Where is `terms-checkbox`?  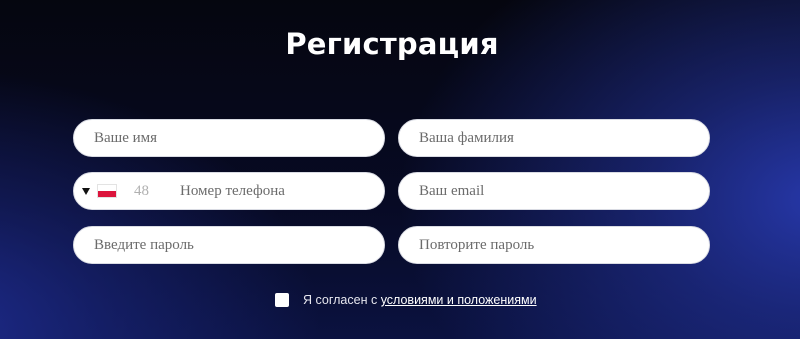 terms-checkbox is located at coordinates (282, 300).